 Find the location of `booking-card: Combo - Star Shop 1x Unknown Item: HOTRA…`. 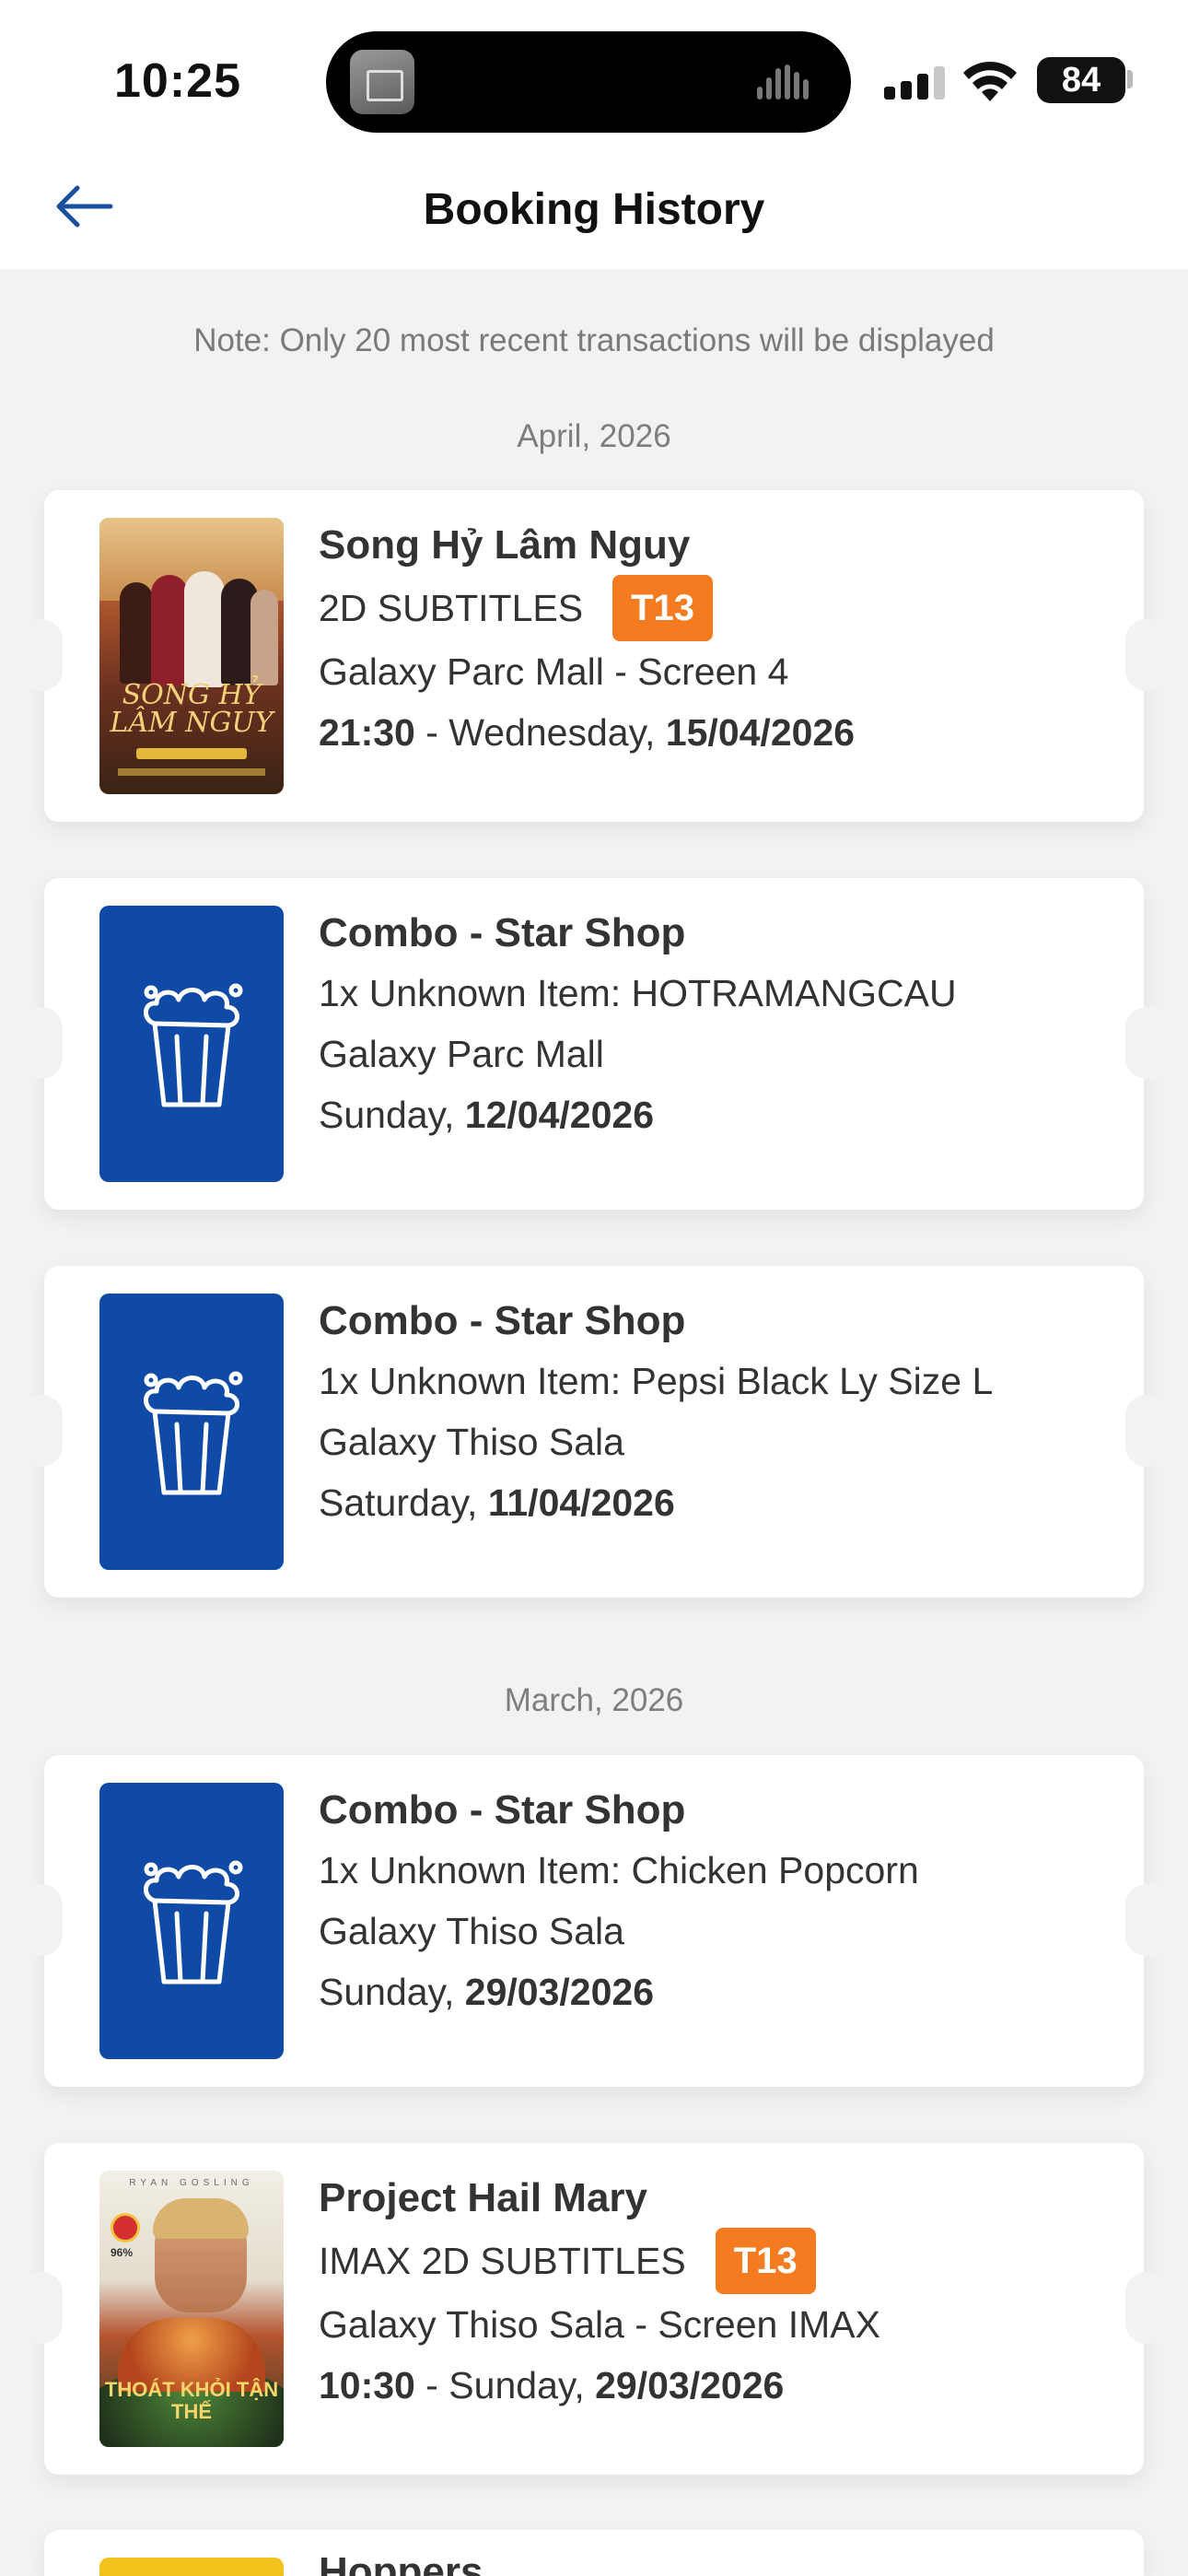

booking-card: Combo - Star Shop 1x Unknown Item: HOTRA… is located at coordinates (594, 1044).